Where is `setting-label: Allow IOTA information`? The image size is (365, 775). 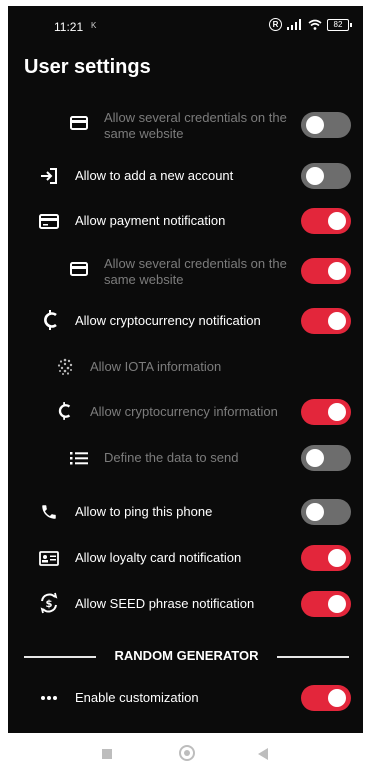
setting-label: Allow IOTA information is located at coordinates (156, 366).